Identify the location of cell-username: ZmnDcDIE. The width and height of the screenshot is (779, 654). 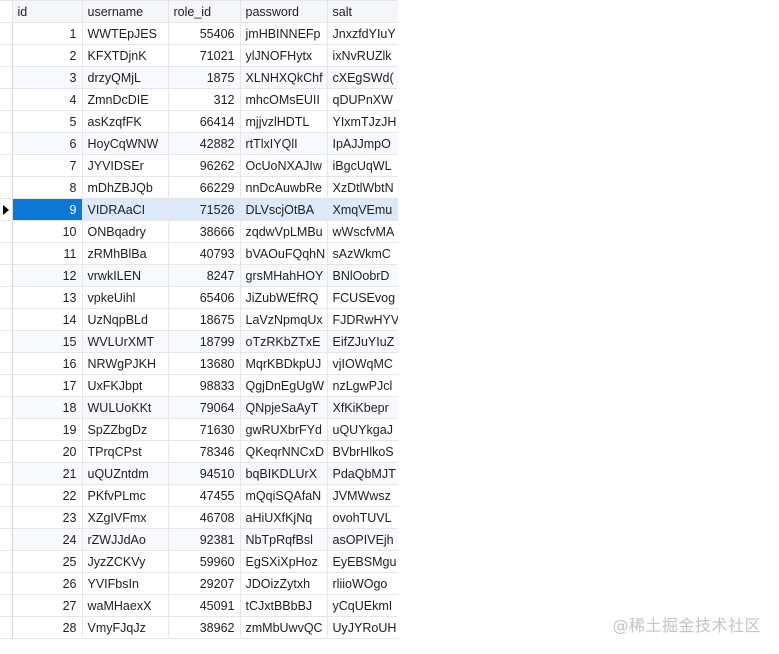
(125, 99).